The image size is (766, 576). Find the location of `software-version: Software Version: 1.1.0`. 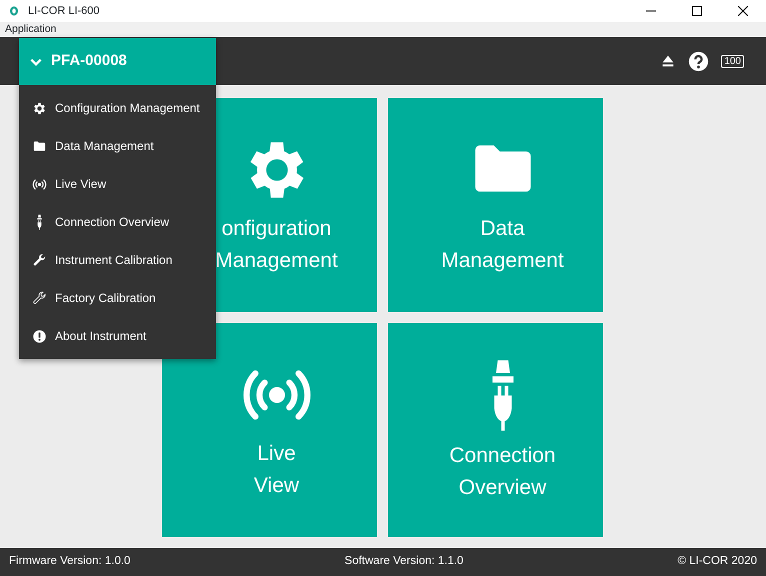

software-version: Software Version: 1.1.0 is located at coordinates (404, 562).